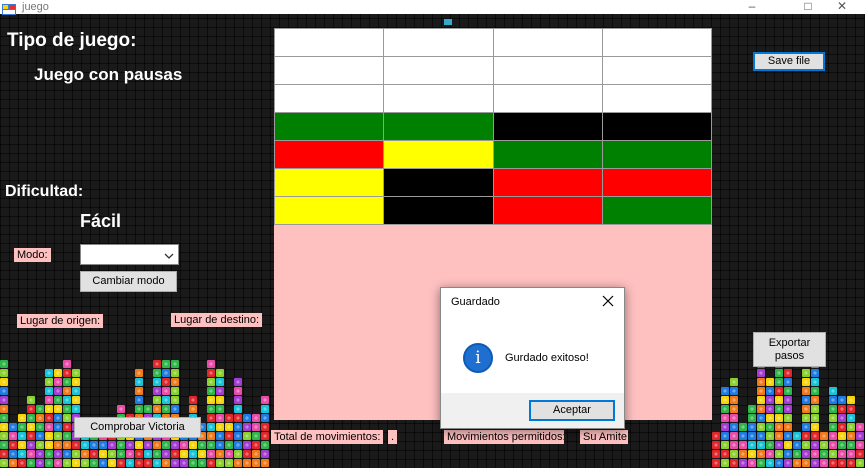  I want to click on allowed-moves-label: Movimientos permitidos:, so click(504, 437).